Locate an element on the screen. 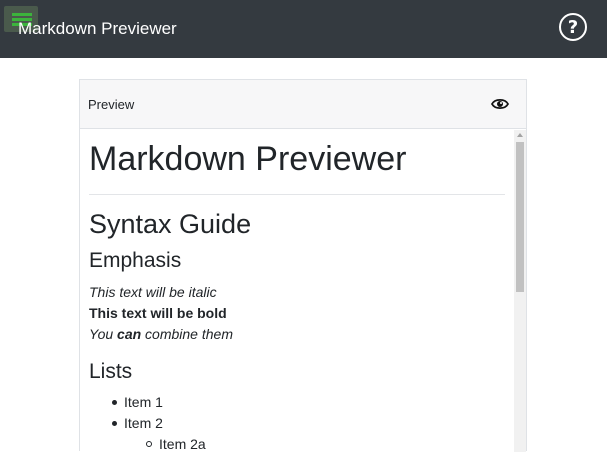 This screenshot has height=452, width=607. question-circle-icon: ? is located at coordinates (573, 27).